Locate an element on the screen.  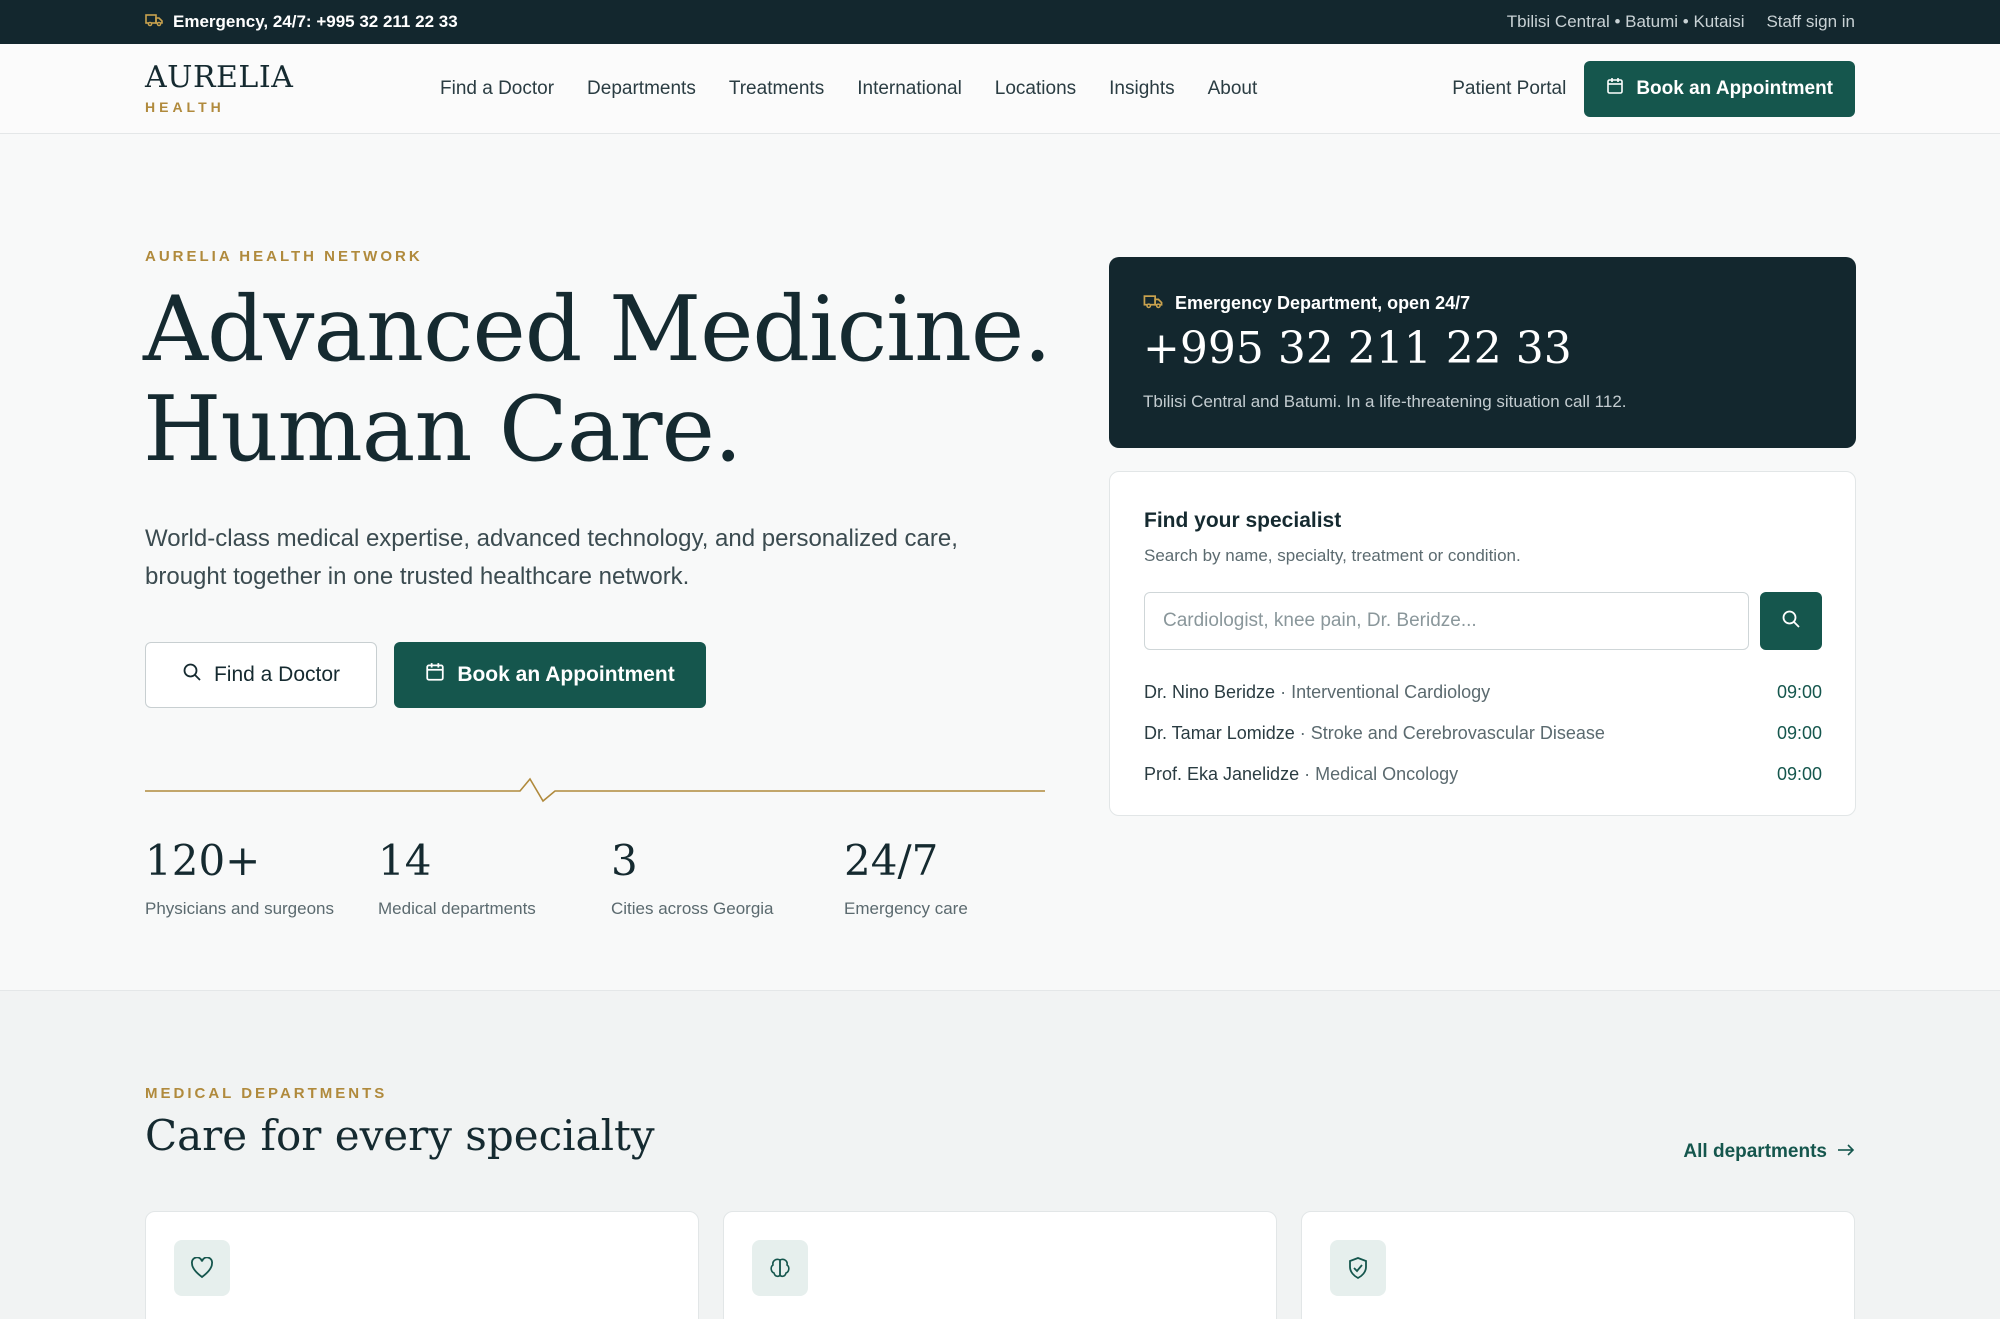
specialist-search-button is located at coordinates (1791, 621).